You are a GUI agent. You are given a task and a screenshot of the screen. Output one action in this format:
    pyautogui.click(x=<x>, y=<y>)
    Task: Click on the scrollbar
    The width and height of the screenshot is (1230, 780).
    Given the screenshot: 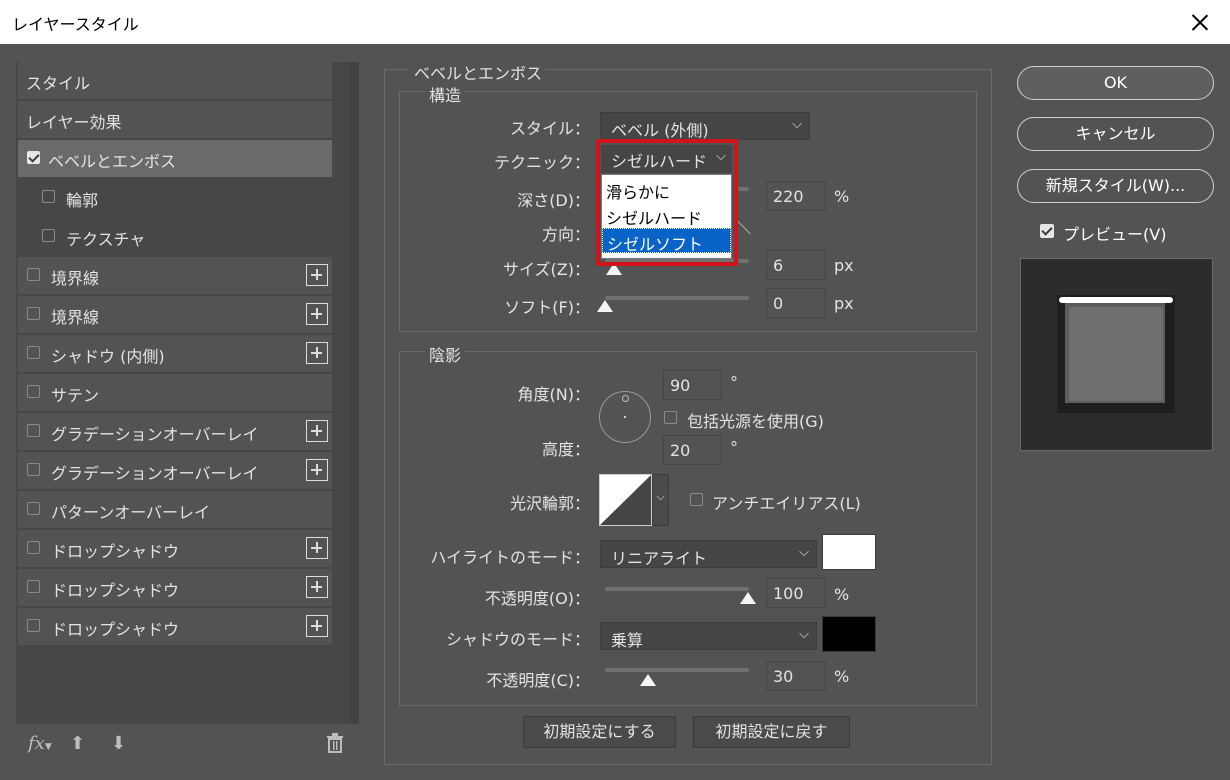 What is the action you would take?
    pyautogui.click(x=354, y=393)
    